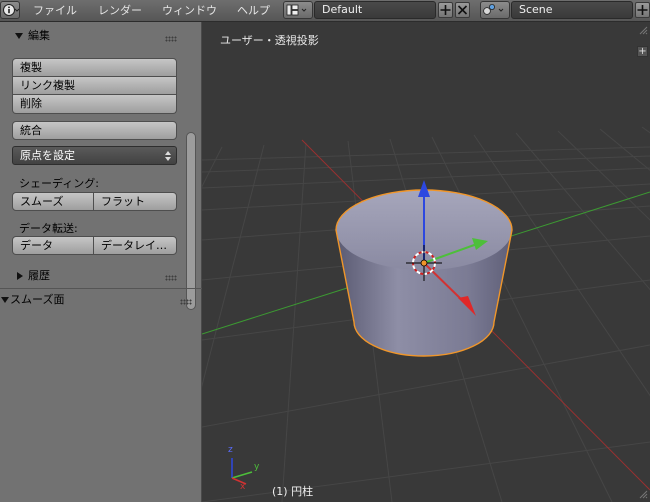 The image size is (650, 502). I want to click on history-panel-header: 履歴, so click(99, 276).